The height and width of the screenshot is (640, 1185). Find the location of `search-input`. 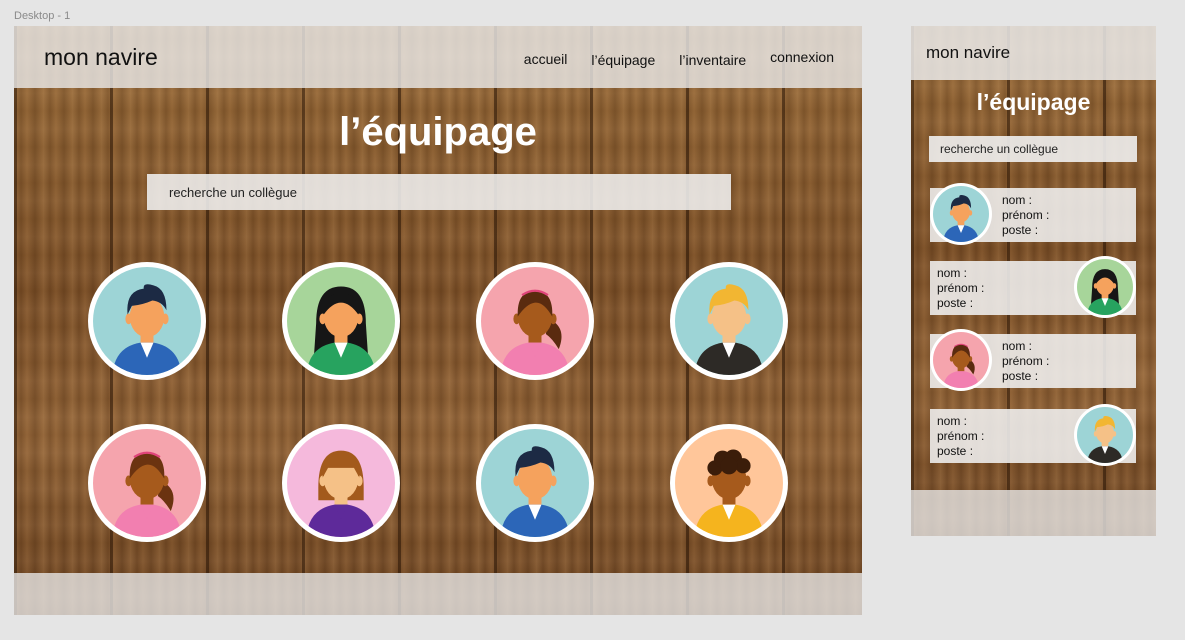

search-input is located at coordinates (439, 192).